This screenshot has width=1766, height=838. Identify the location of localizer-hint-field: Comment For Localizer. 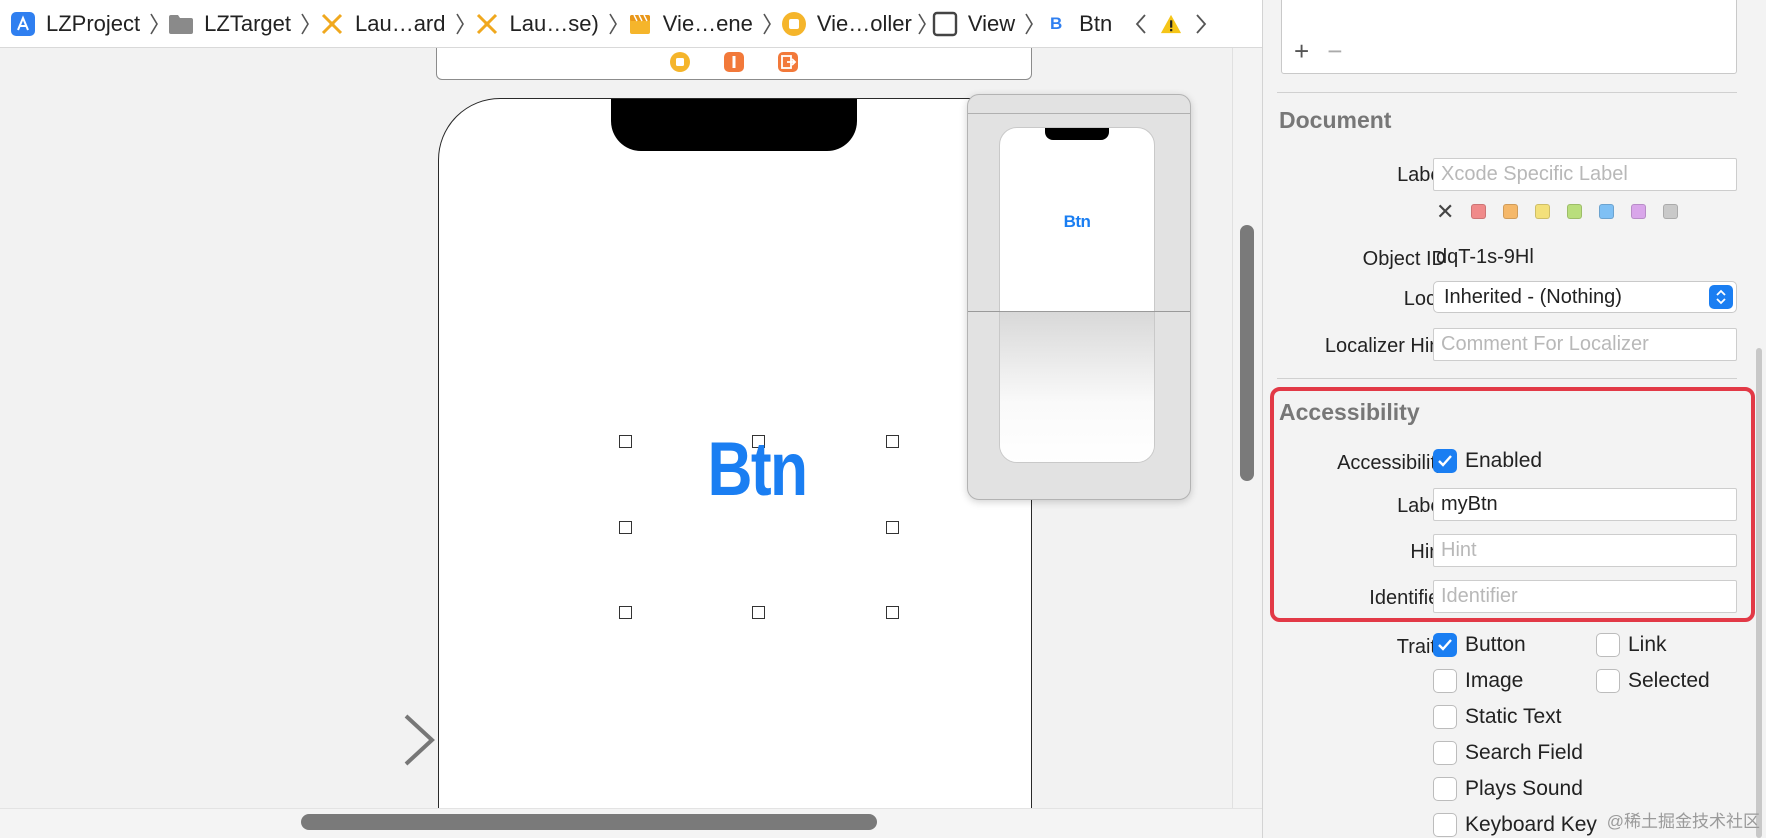
(1585, 344).